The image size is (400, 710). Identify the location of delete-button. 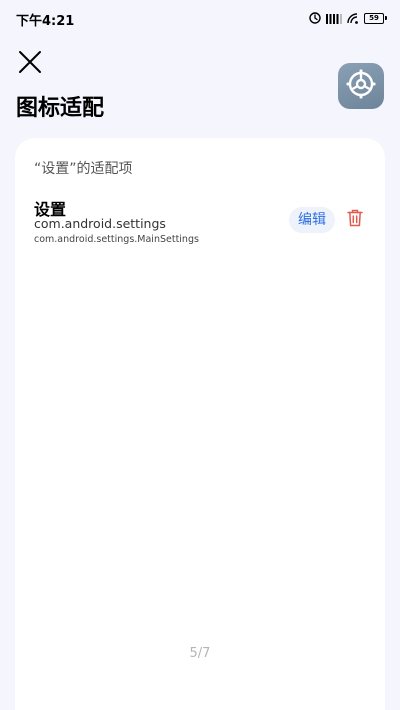
(355, 220).